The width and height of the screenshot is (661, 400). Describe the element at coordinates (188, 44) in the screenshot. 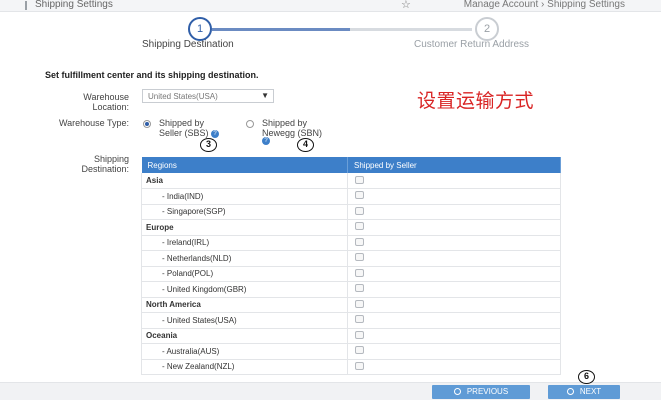

I see `step-1-label: Shipping Destination` at that location.